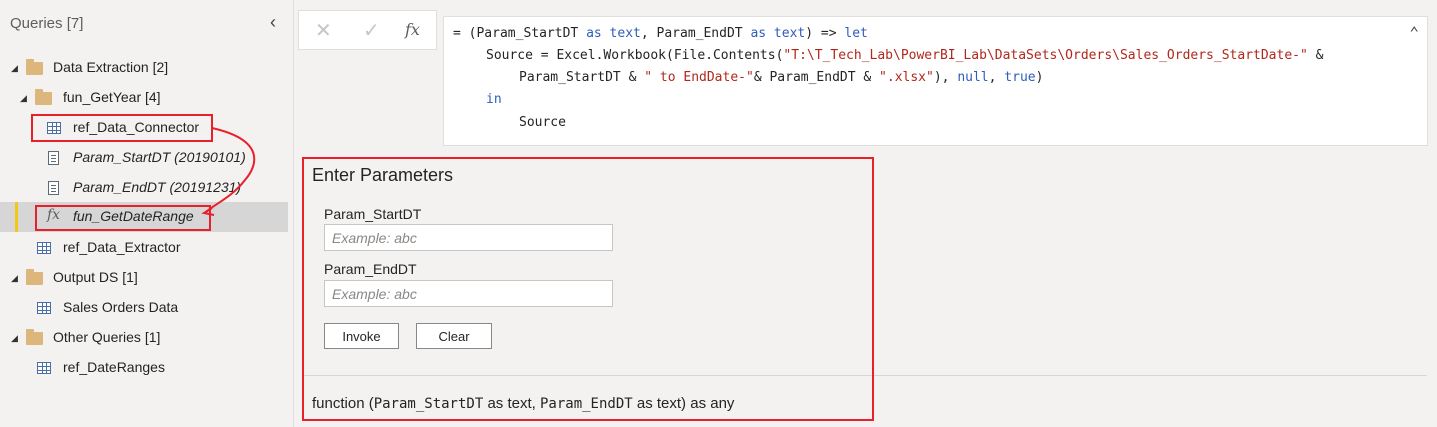  Describe the element at coordinates (121, 307) in the screenshot. I see `tree-item-label: Sales Orders Data` at that location.